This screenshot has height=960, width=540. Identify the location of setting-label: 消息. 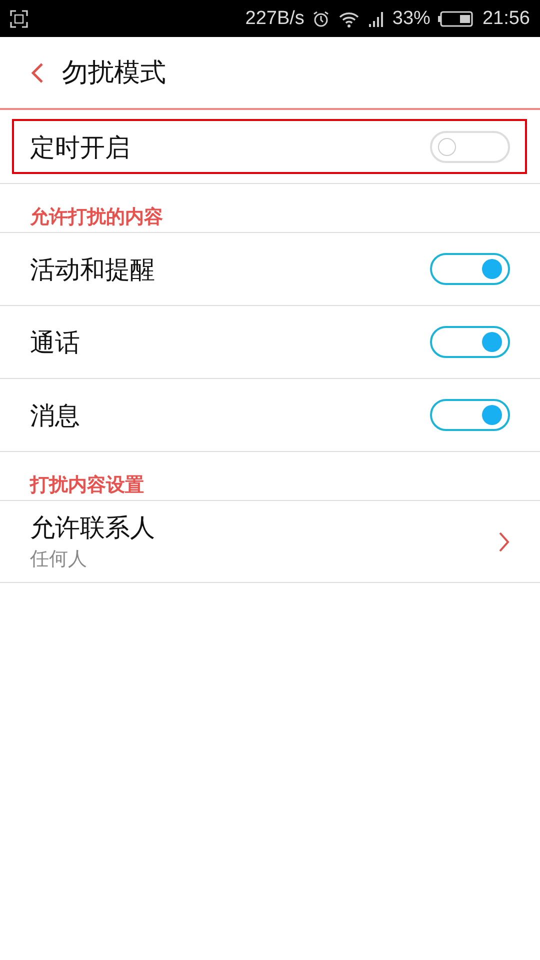
(55, 416).